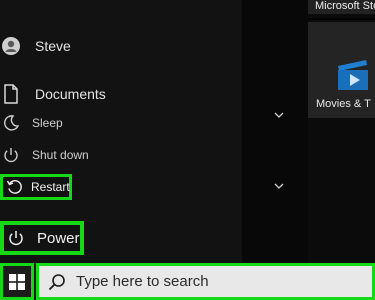  I want to click on tile-divider, so click(341, 19).